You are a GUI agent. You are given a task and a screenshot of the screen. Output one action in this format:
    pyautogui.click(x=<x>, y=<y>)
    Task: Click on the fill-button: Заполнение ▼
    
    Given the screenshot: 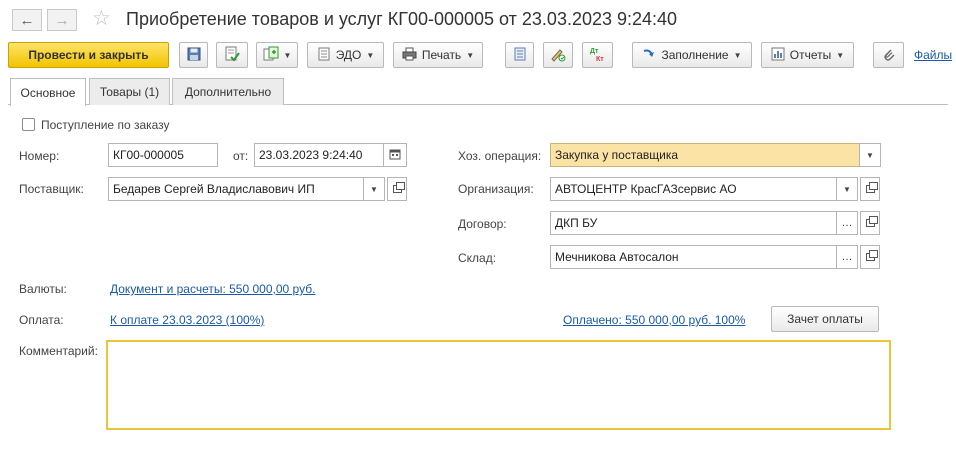 What is the action you would take?
    pyautogui.click(x=692, y=55)
    